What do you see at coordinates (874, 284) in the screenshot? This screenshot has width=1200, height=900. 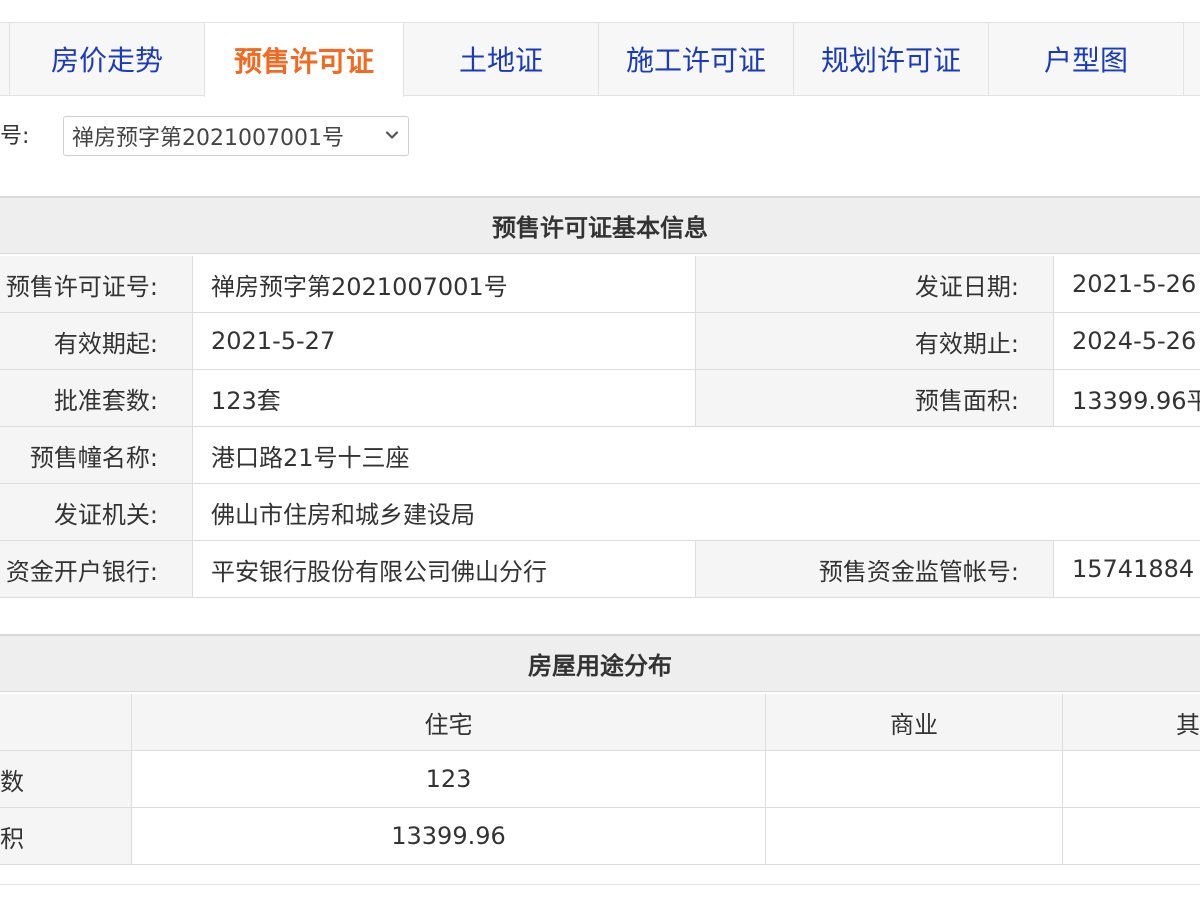 I see `issue-date-label: 发证日期:` at bounding box center [874, 284].